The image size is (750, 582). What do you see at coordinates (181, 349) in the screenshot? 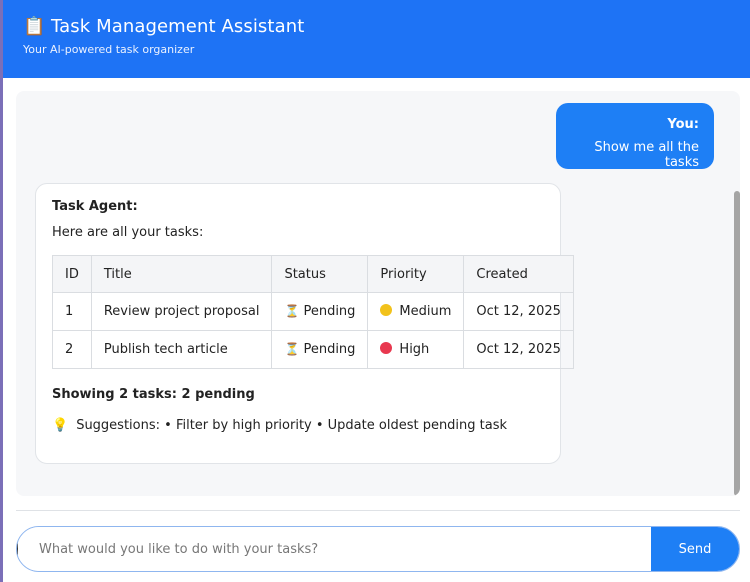
I see `cell-title: Publish tech article` at bounding box center [181, 349].